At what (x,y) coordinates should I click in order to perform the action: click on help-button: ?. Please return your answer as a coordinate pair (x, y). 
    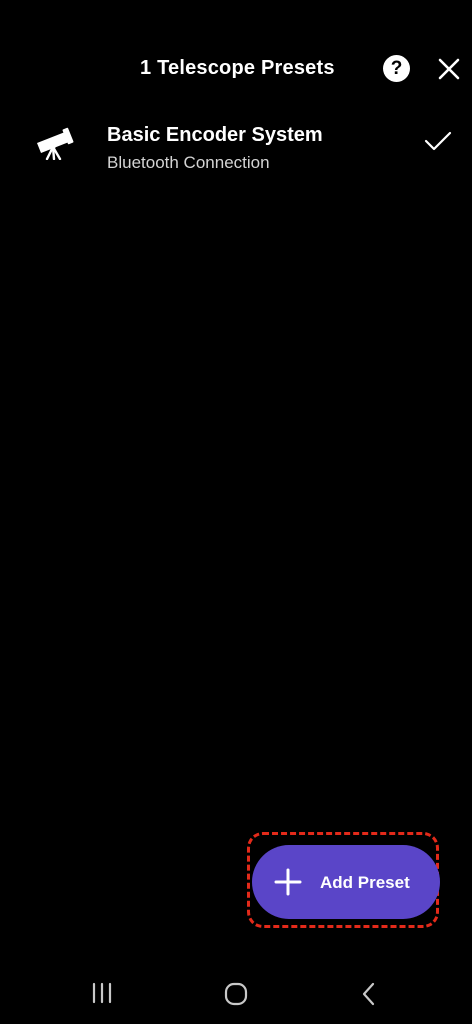
    Looking at the image, I should click on (396, 68).